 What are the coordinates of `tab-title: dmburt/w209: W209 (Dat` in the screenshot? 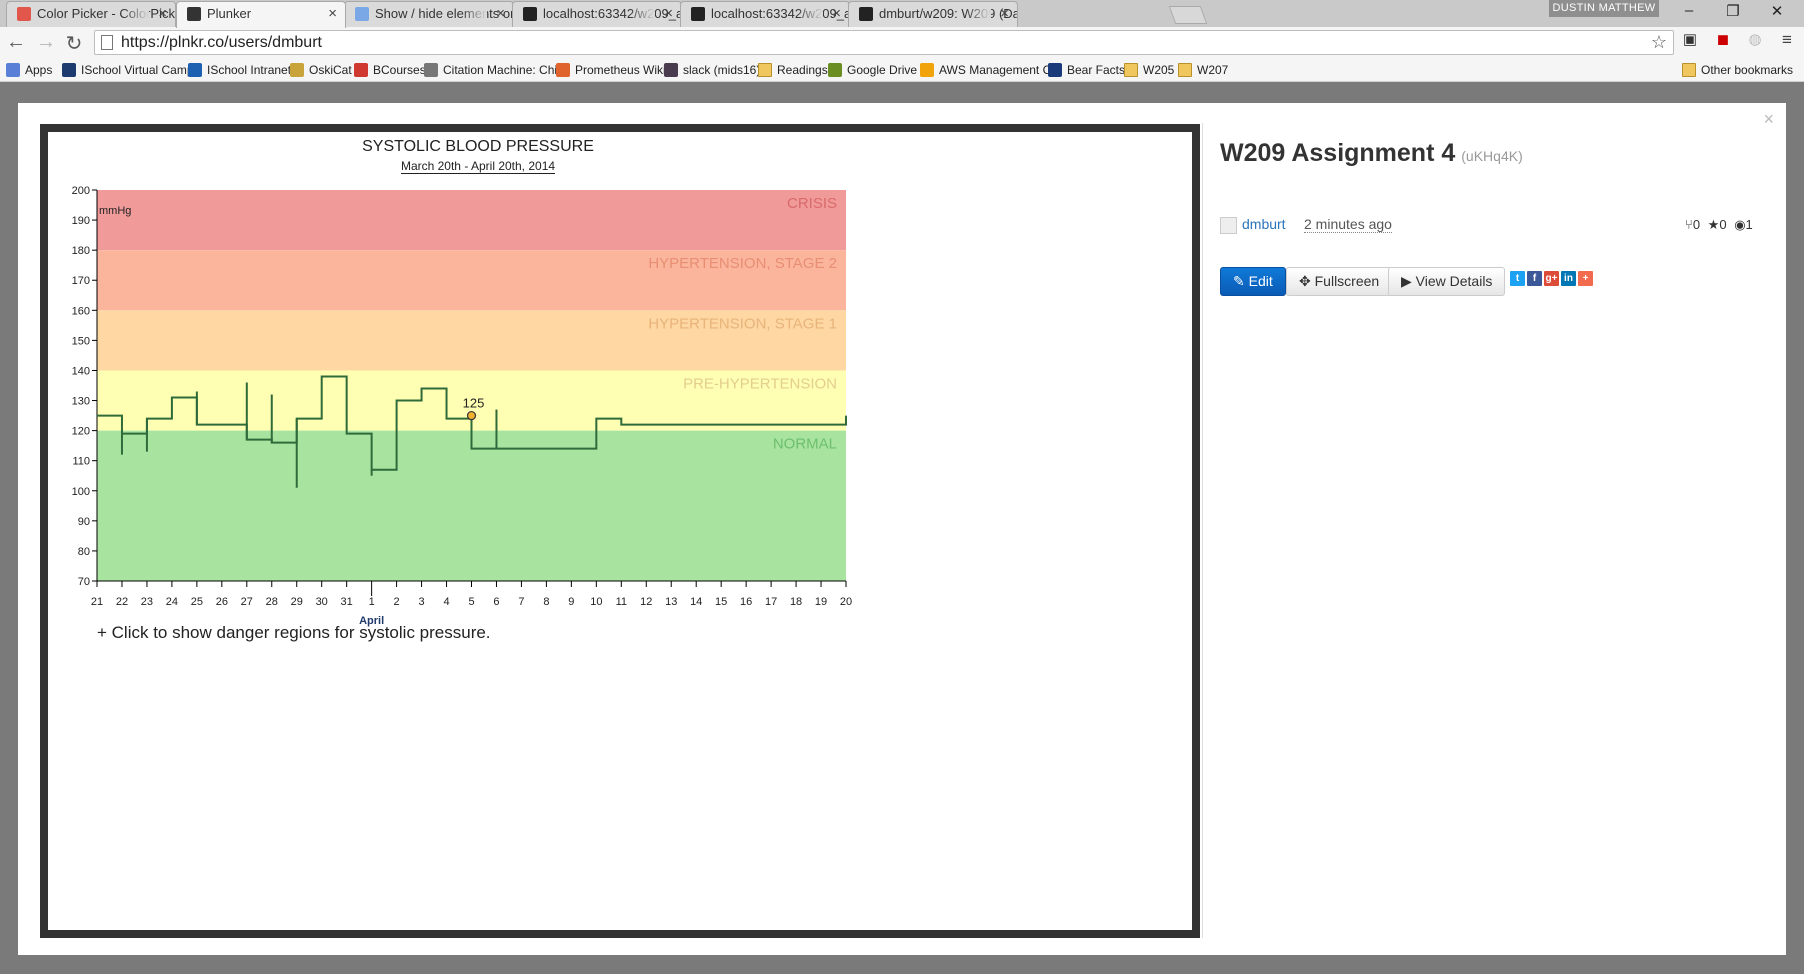 It's located at (948, 13).